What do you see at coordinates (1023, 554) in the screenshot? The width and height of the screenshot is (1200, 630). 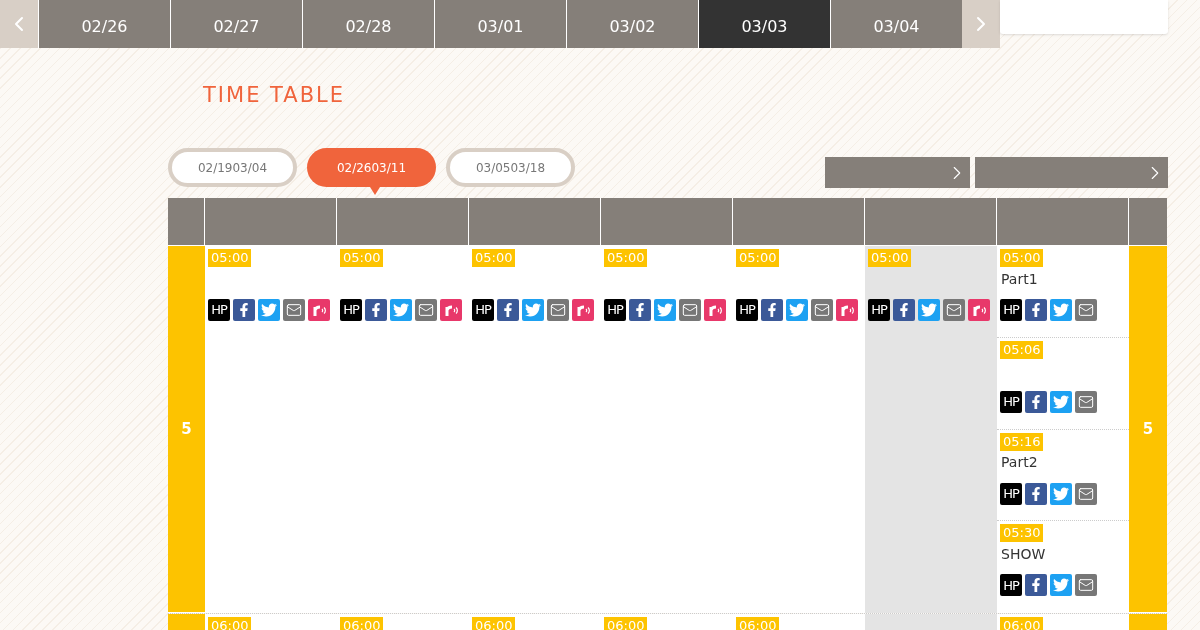 I see `program-title: SHOW` at bounding box center [1023, 554].